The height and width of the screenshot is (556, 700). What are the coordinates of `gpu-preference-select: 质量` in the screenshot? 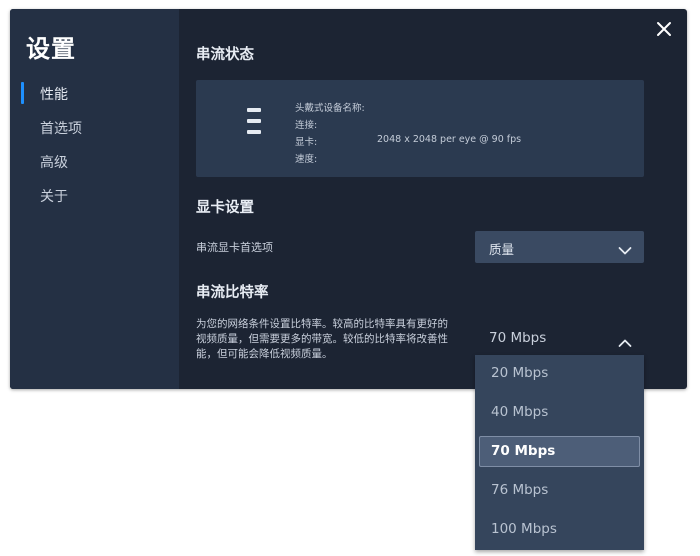 It's located at (559, 247).